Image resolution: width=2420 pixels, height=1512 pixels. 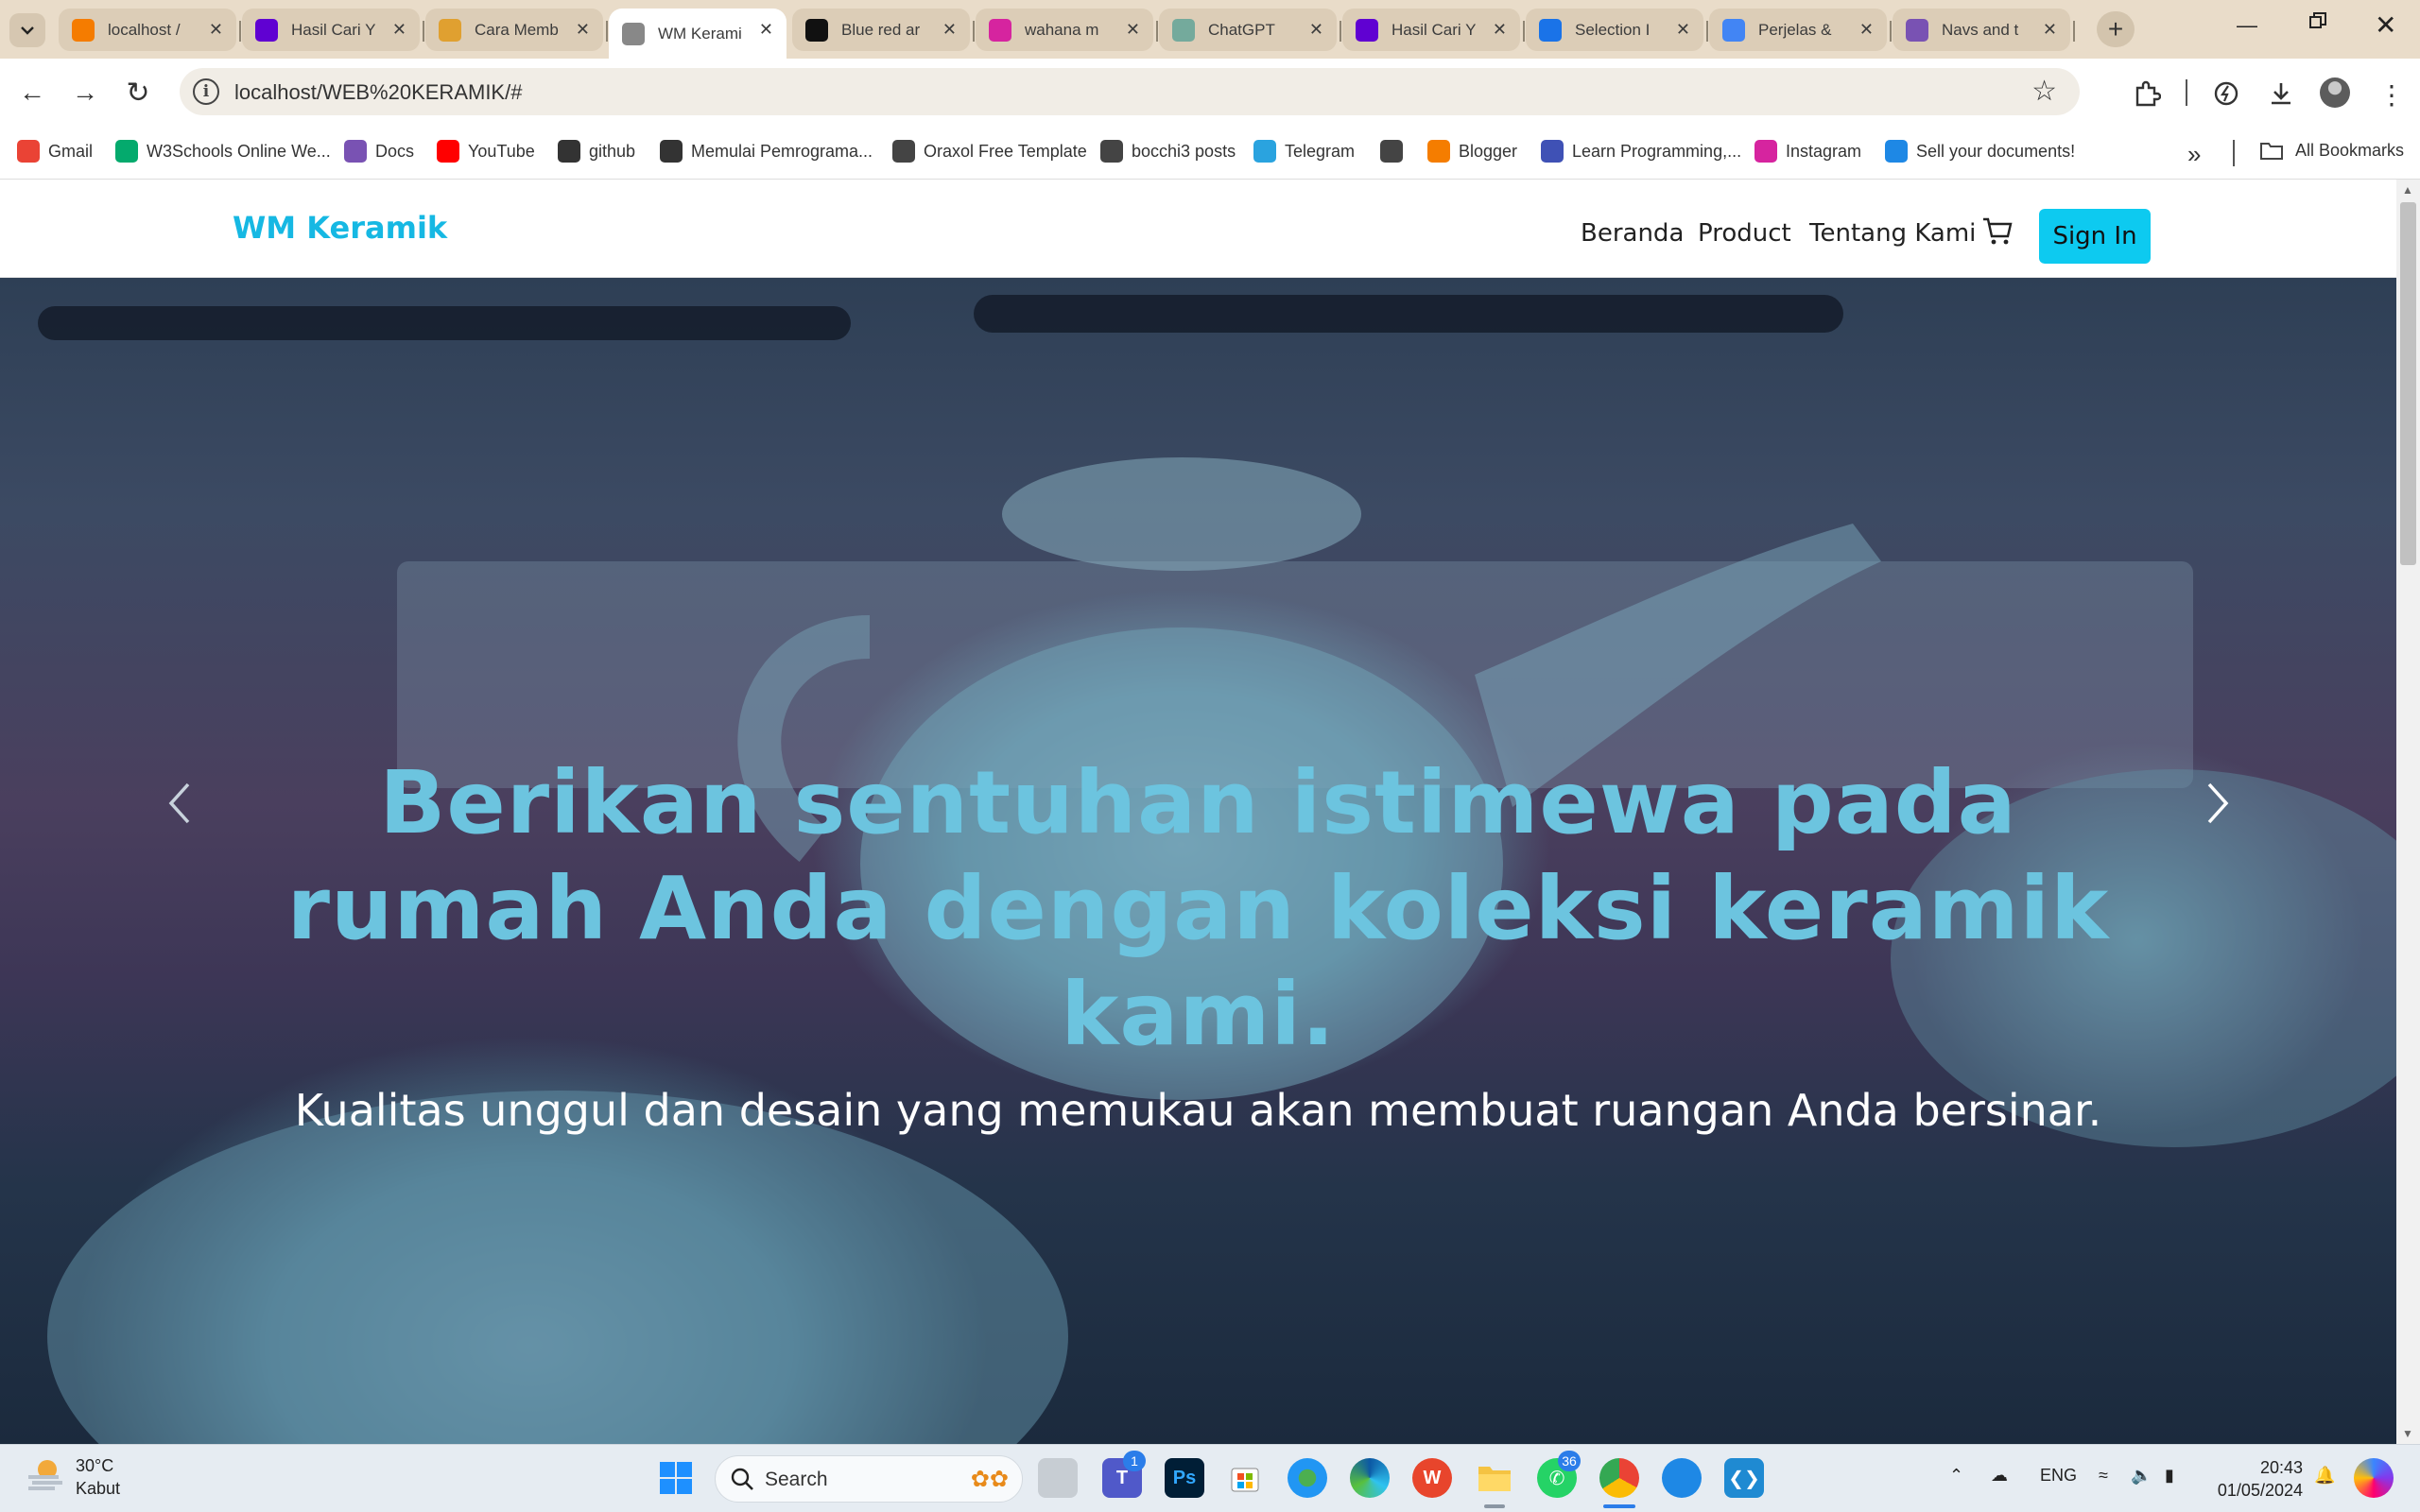 What do you see at coordinates (2335, 92) in the screenshot?
I see `profile-avatar` at bounding box center [2335, 92].